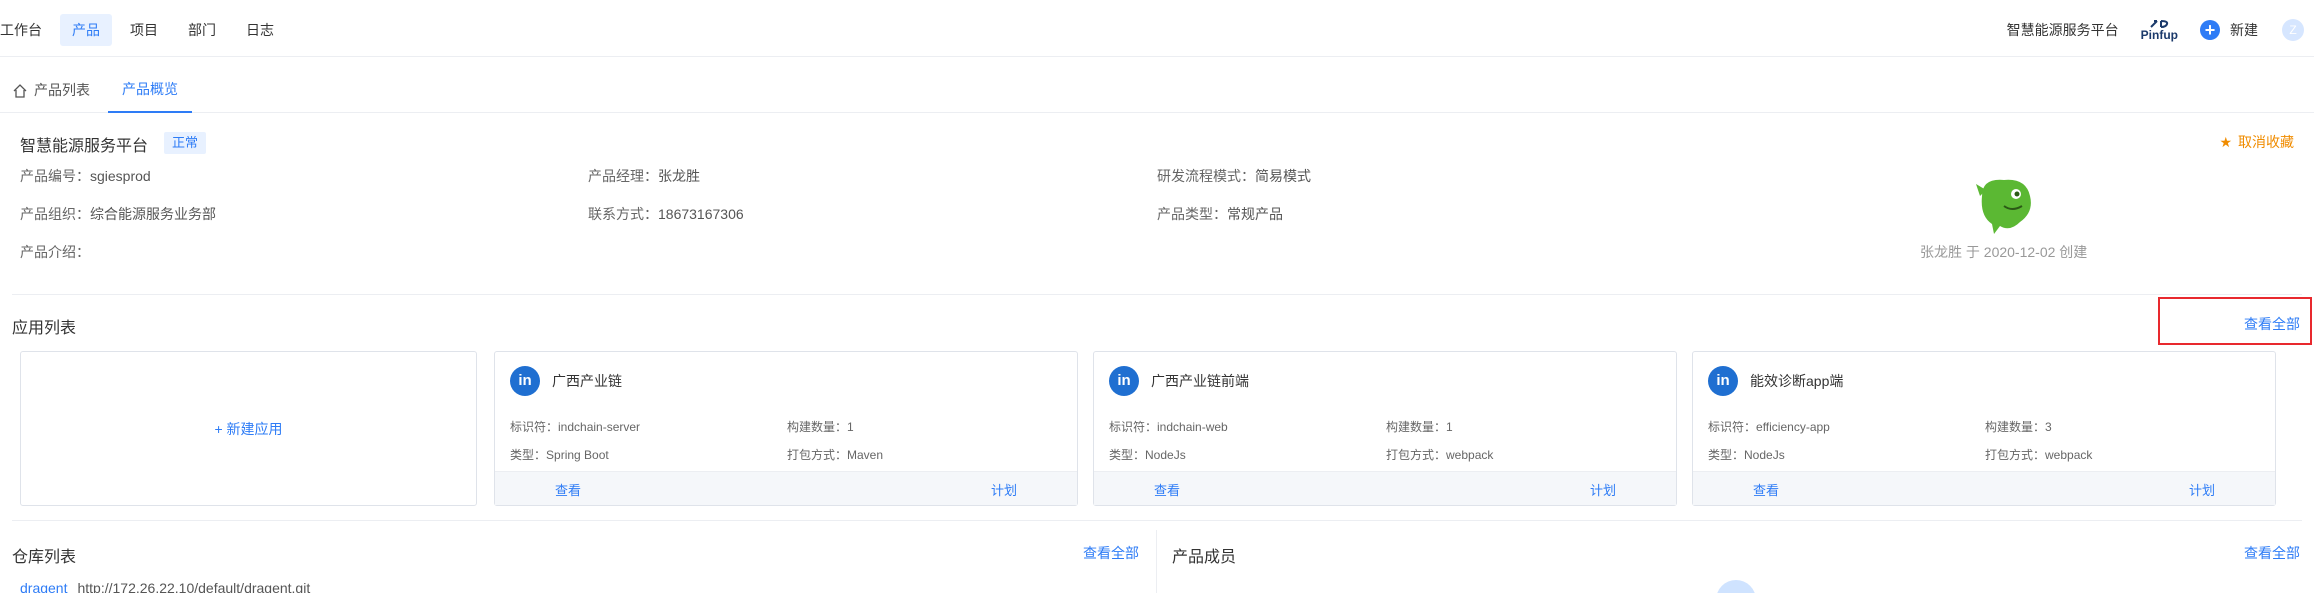 The width and height of the screenshot is (2314, 593). I want to click on product-code-label: 产品编号：, so click(55, 176).